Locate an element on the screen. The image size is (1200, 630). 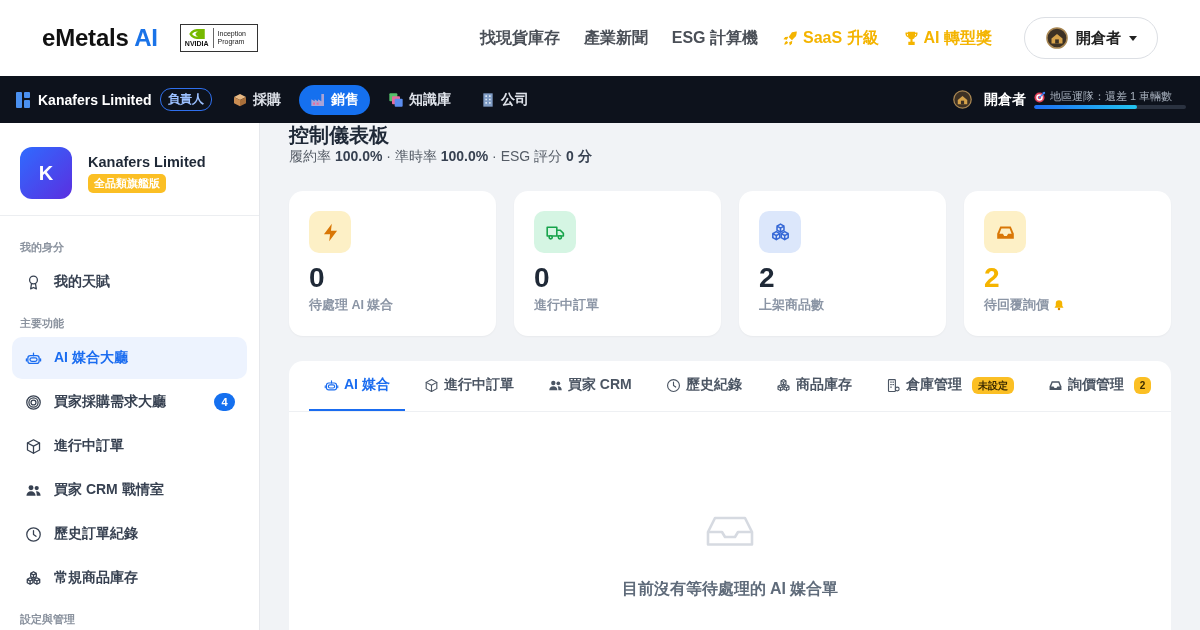
plan-badge: 全品類旗艦版 is located at coordinates (127, 183).